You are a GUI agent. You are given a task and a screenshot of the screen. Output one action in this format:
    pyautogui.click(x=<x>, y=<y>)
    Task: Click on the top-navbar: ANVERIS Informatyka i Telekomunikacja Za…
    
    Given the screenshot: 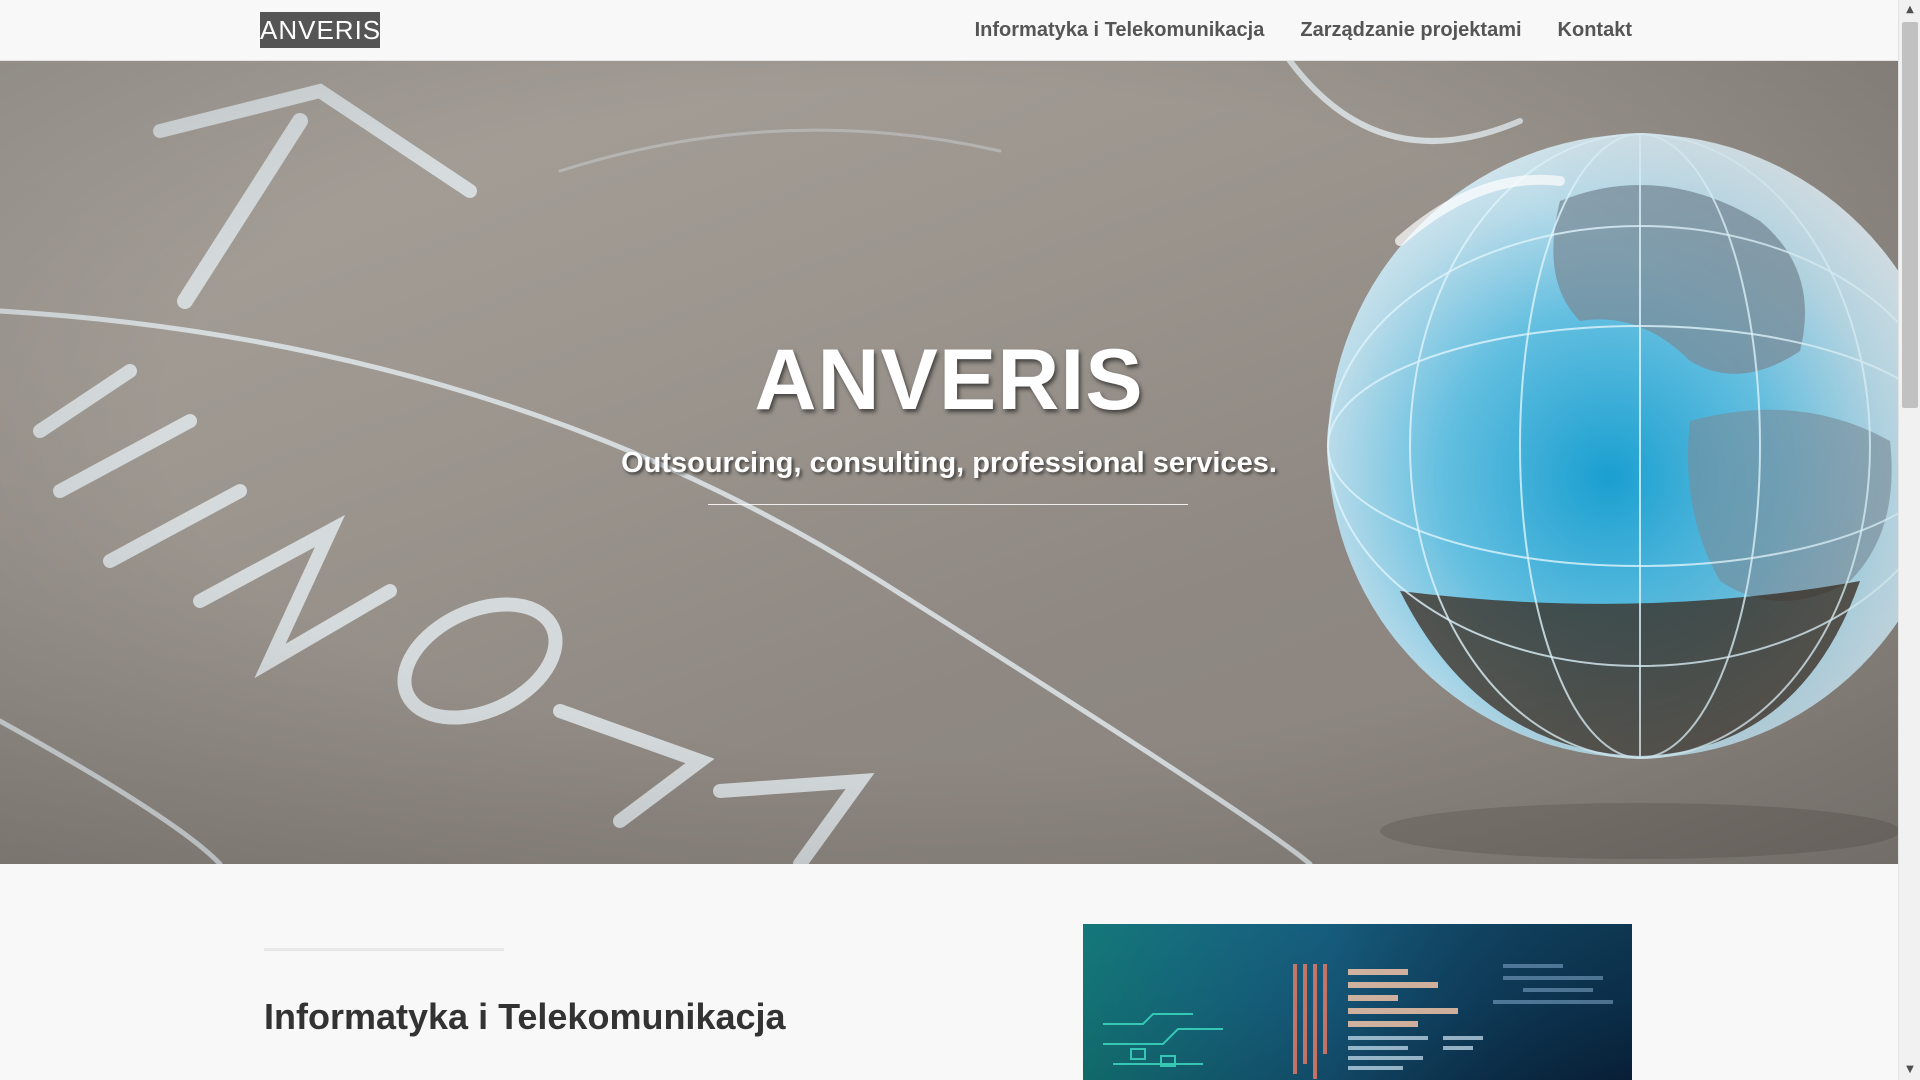 What is the action you would take?
    pyautogui.click(x=949, y=30)
    